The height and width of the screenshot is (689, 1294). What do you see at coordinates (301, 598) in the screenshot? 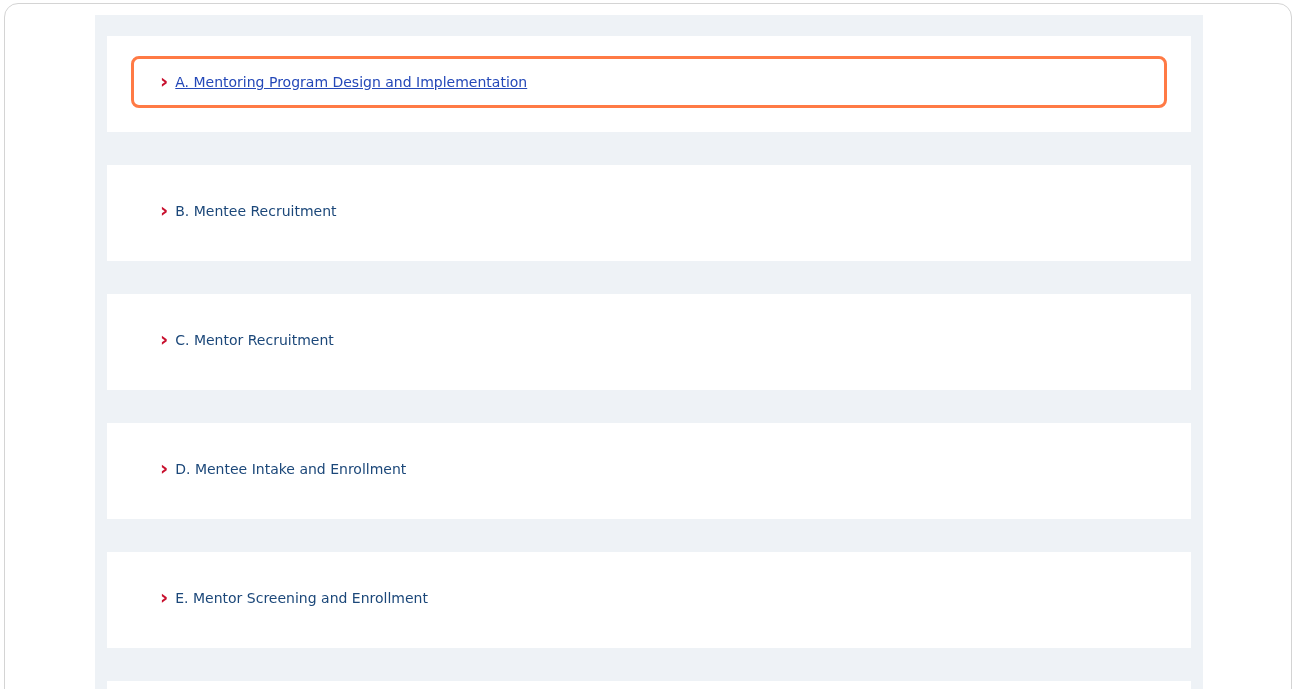
I see `accordion-title: E. Mentor Screening and Enrollment` at bounding box center [301, 598].